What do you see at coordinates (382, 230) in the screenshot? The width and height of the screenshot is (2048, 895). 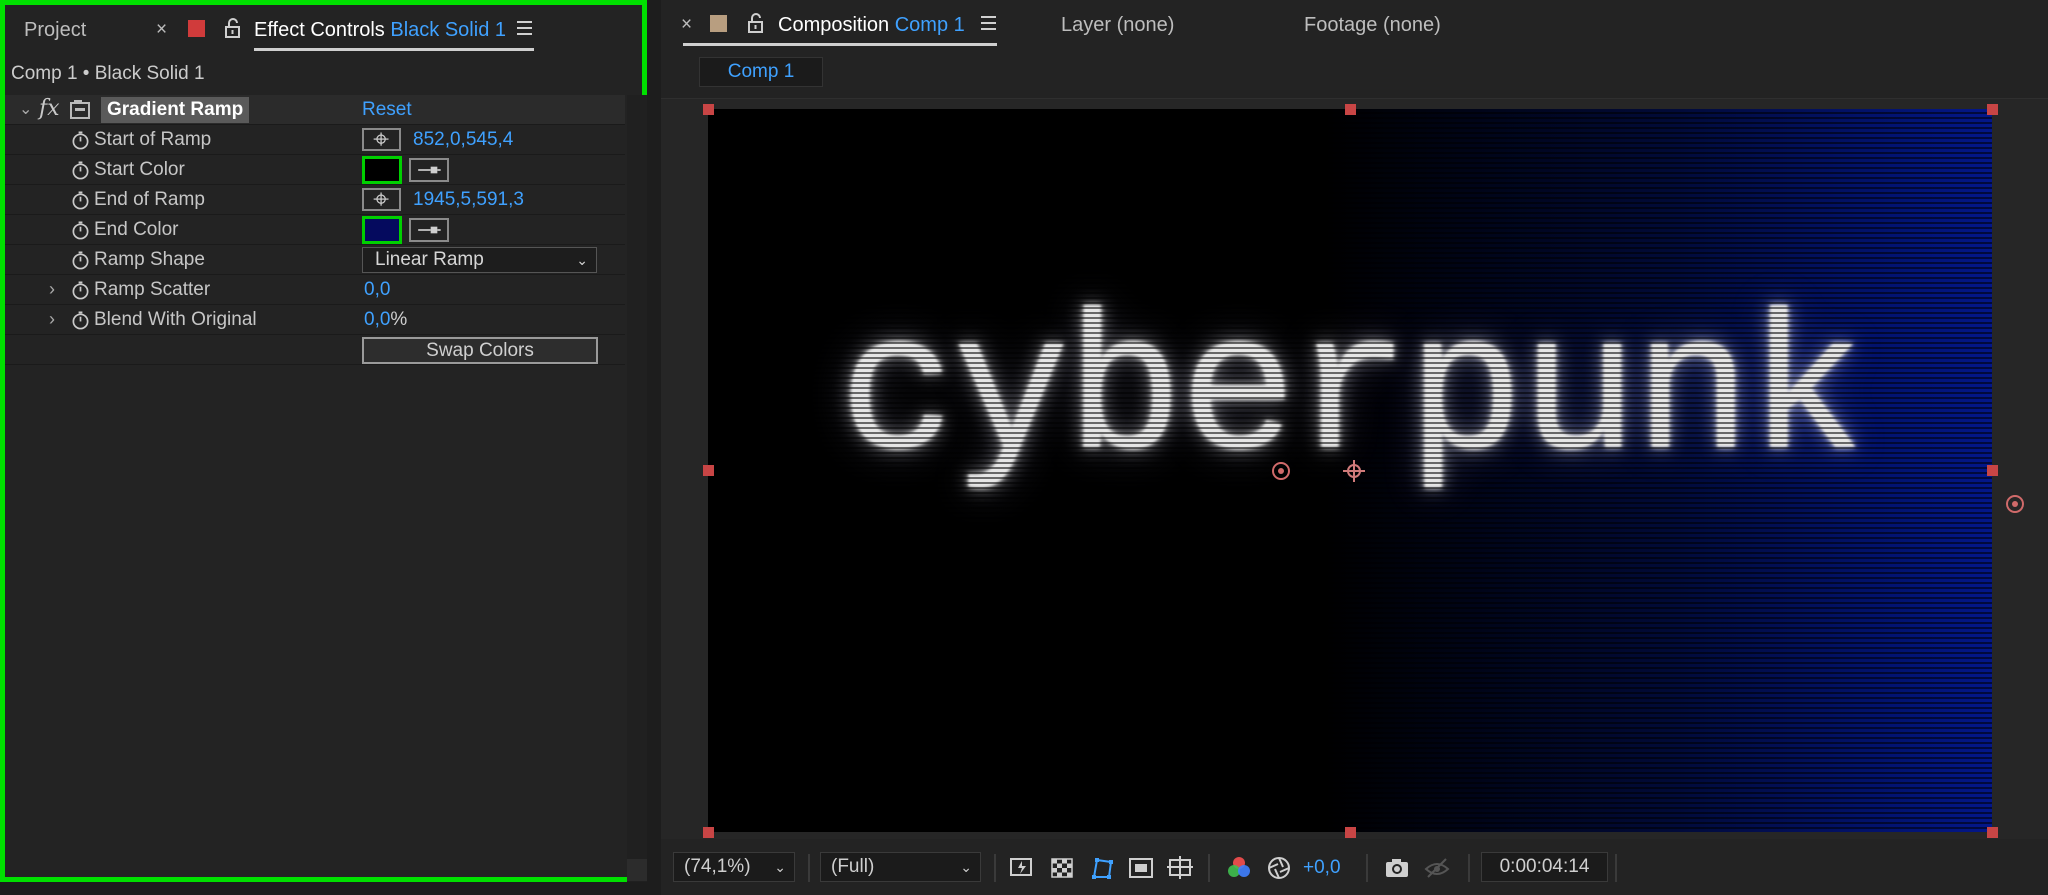 I see `end-color-swatch` at bounding box center [382, 230].